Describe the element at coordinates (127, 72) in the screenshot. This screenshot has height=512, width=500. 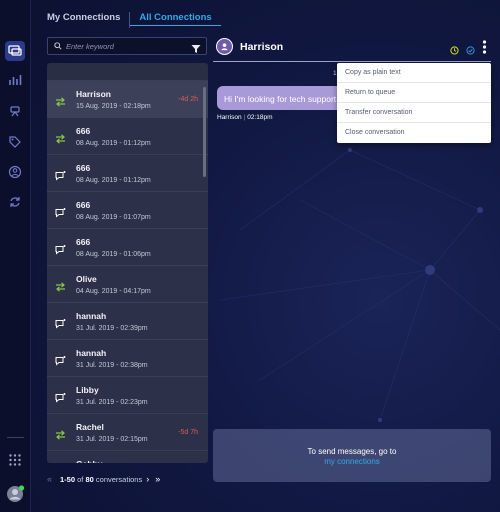
I see `list-header-spacer` at that location.